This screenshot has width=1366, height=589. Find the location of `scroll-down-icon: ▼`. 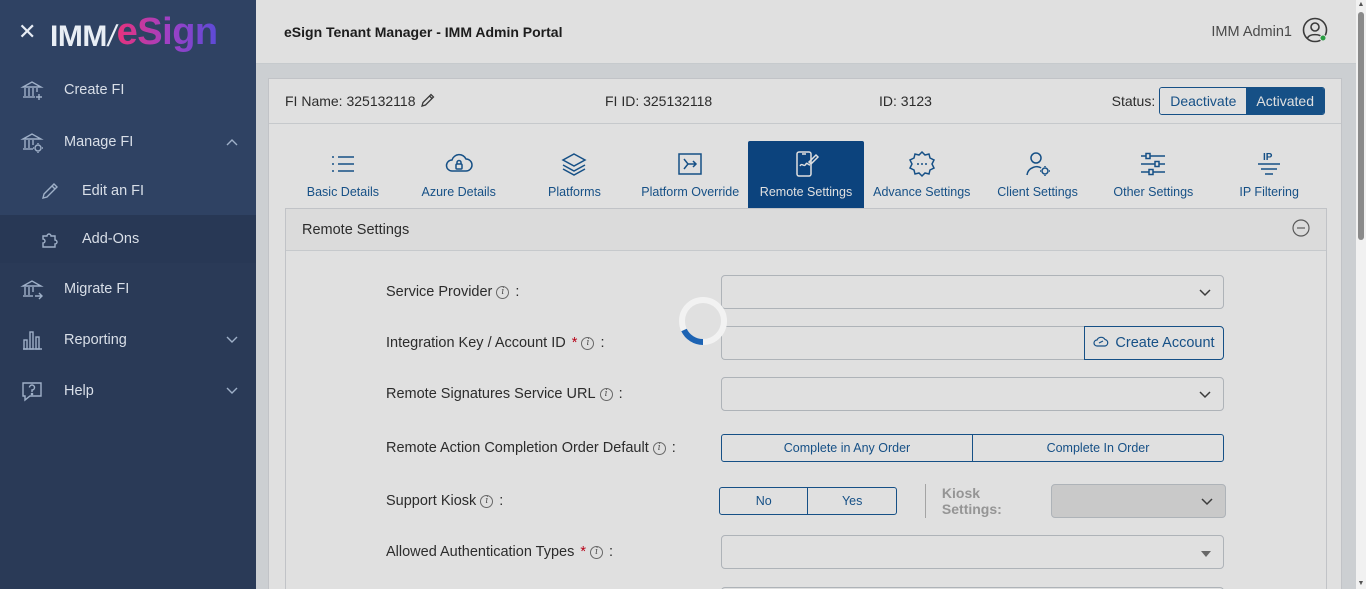

scroll-down-icon: ▼ is located at coordinates (1361, 584).